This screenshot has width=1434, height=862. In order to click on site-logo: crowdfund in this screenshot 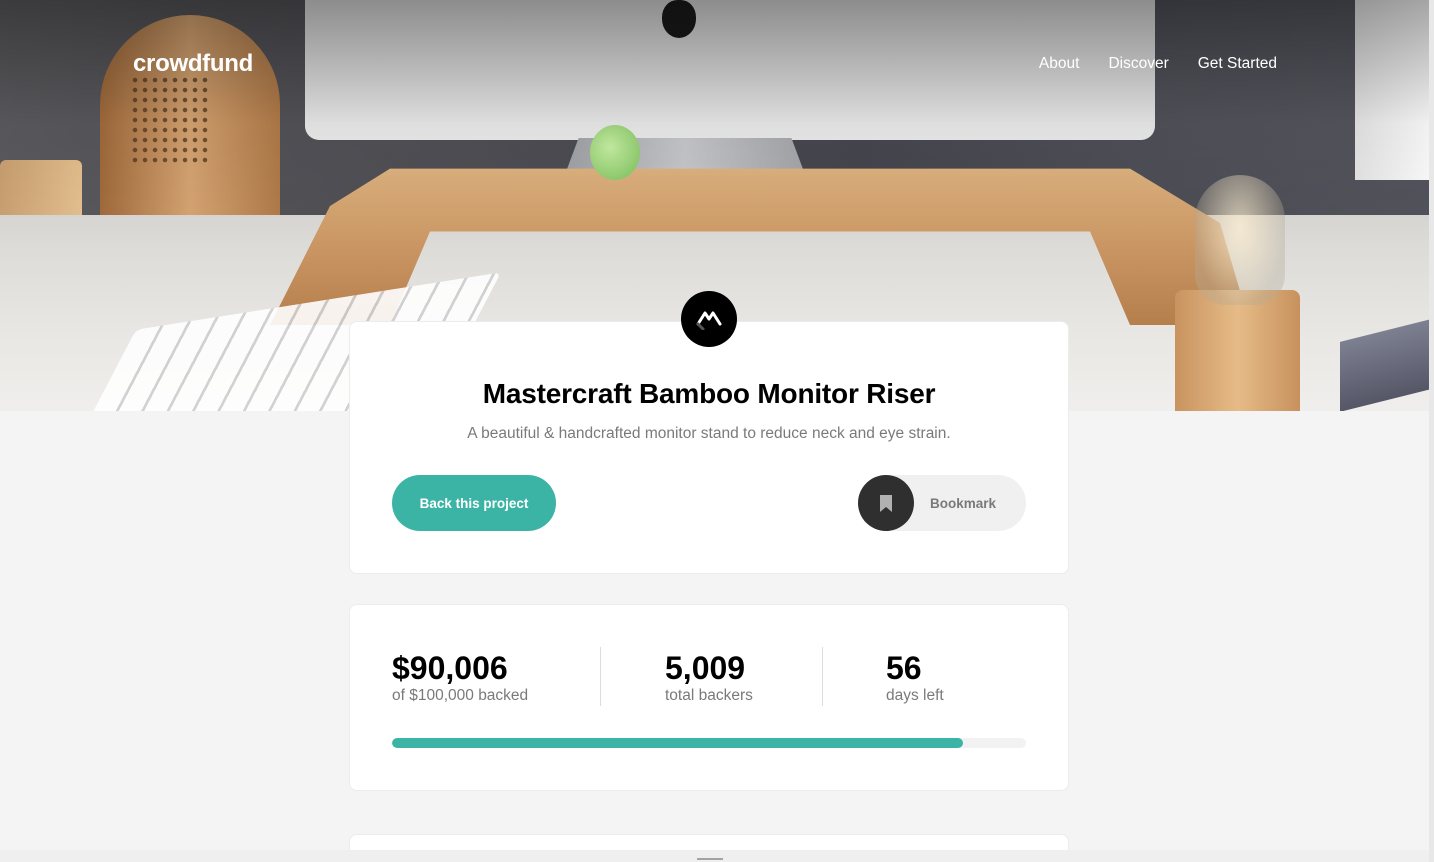, I will do `click(193, 64)`.